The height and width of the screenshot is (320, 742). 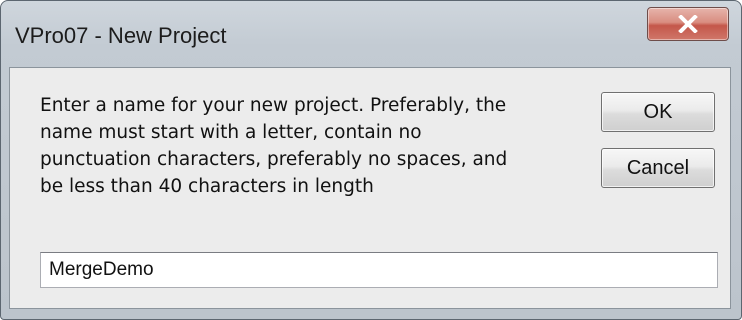 I want to click on window-title: VPro07 - New Project, so click(x=121, y=35).